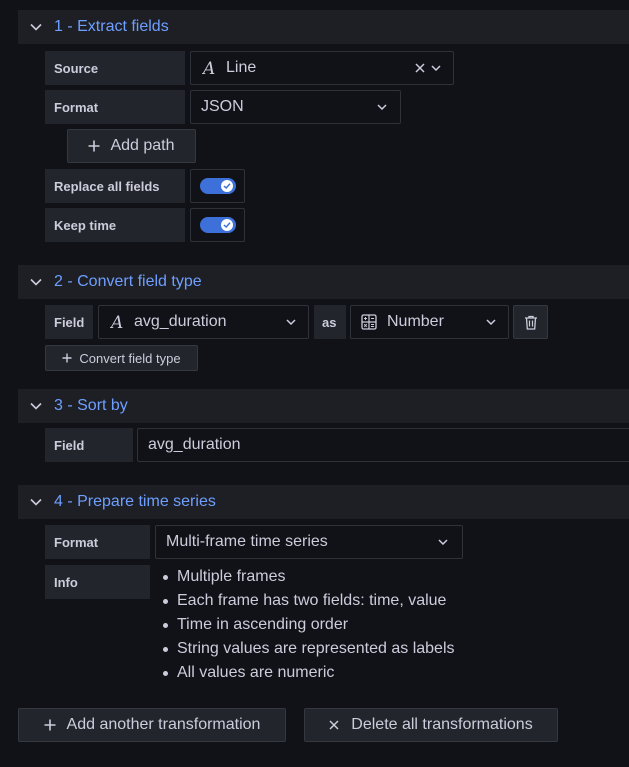 The width and height of the screenshot is (629, 767). What do you see at coordinates (330, 322) in the screenshot?
I see `as-label: as` at bounding box center [330, 322].